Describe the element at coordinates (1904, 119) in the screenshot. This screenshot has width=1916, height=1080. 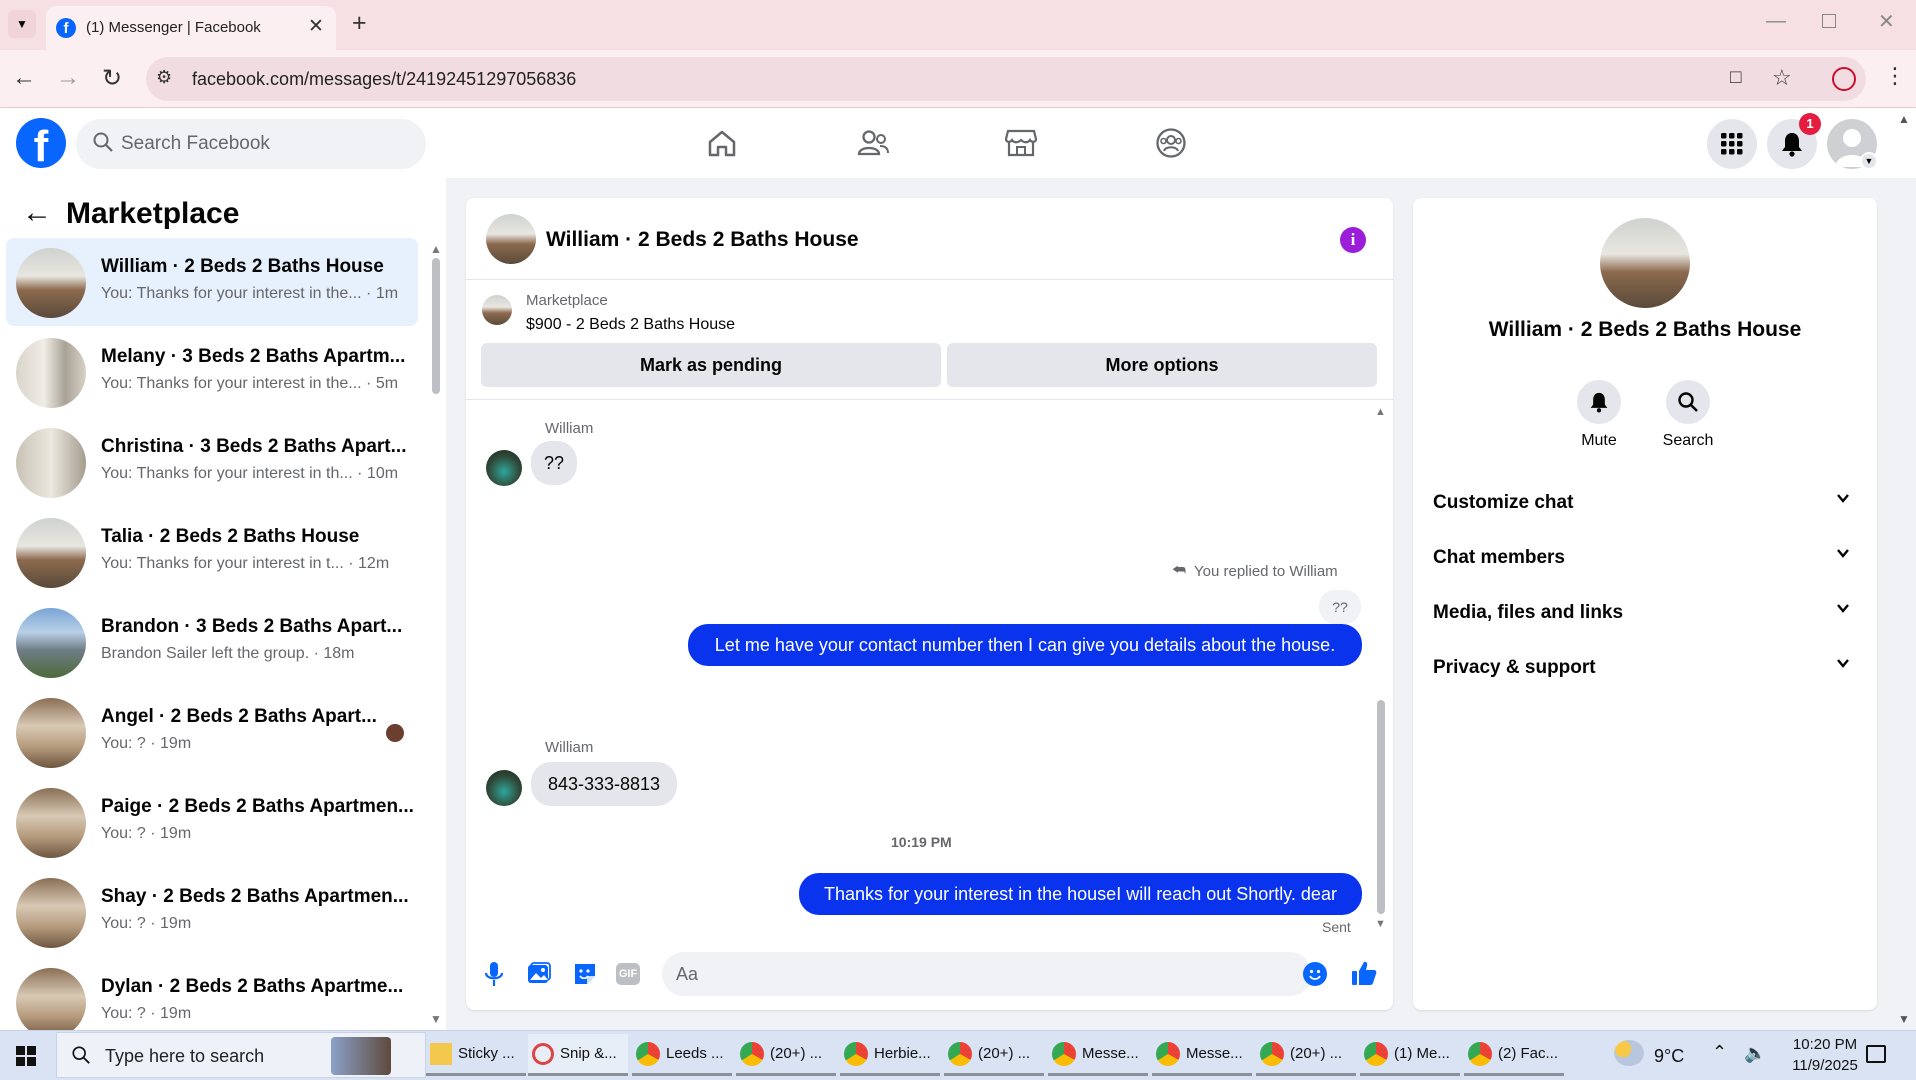
I see `page-scroll-up-icon: ▲` at that location.